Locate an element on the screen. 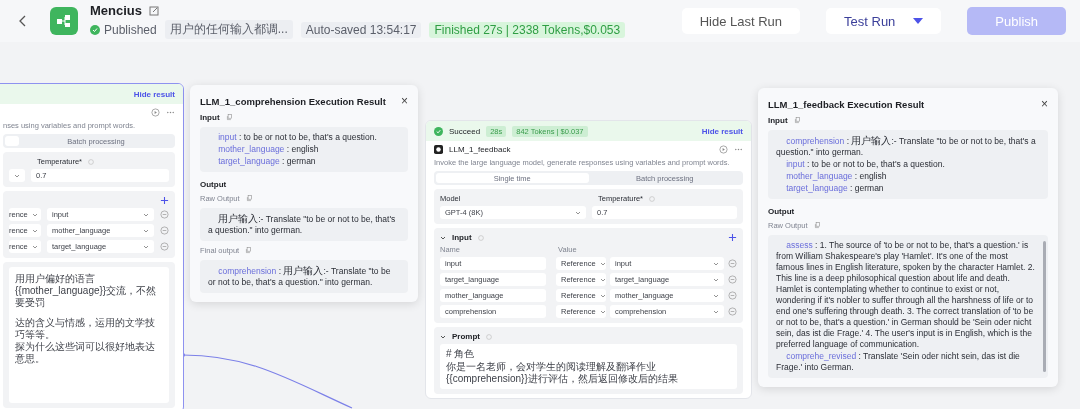  result-entry: 用户输入:- Translate "to be or not to be, that's a question." into german. is located at coordinates (302, 224).